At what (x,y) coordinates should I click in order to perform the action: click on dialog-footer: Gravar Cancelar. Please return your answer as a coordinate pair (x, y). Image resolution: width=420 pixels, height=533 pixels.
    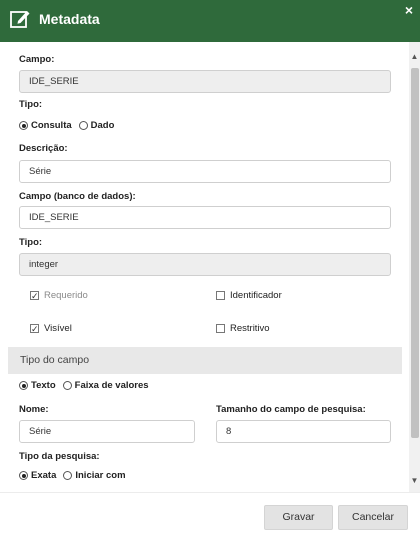
    Looking at the image, I should click on (210, 512).